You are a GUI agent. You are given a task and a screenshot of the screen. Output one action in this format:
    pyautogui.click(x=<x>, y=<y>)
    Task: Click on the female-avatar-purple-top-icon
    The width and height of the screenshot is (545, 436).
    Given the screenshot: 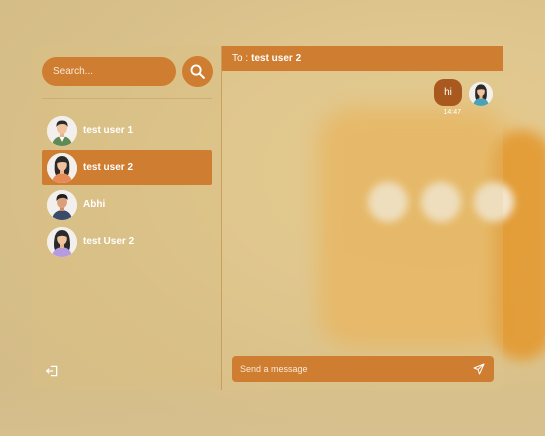 What is the action you would take?
    pyautogui.click(x=62, y=241)
    